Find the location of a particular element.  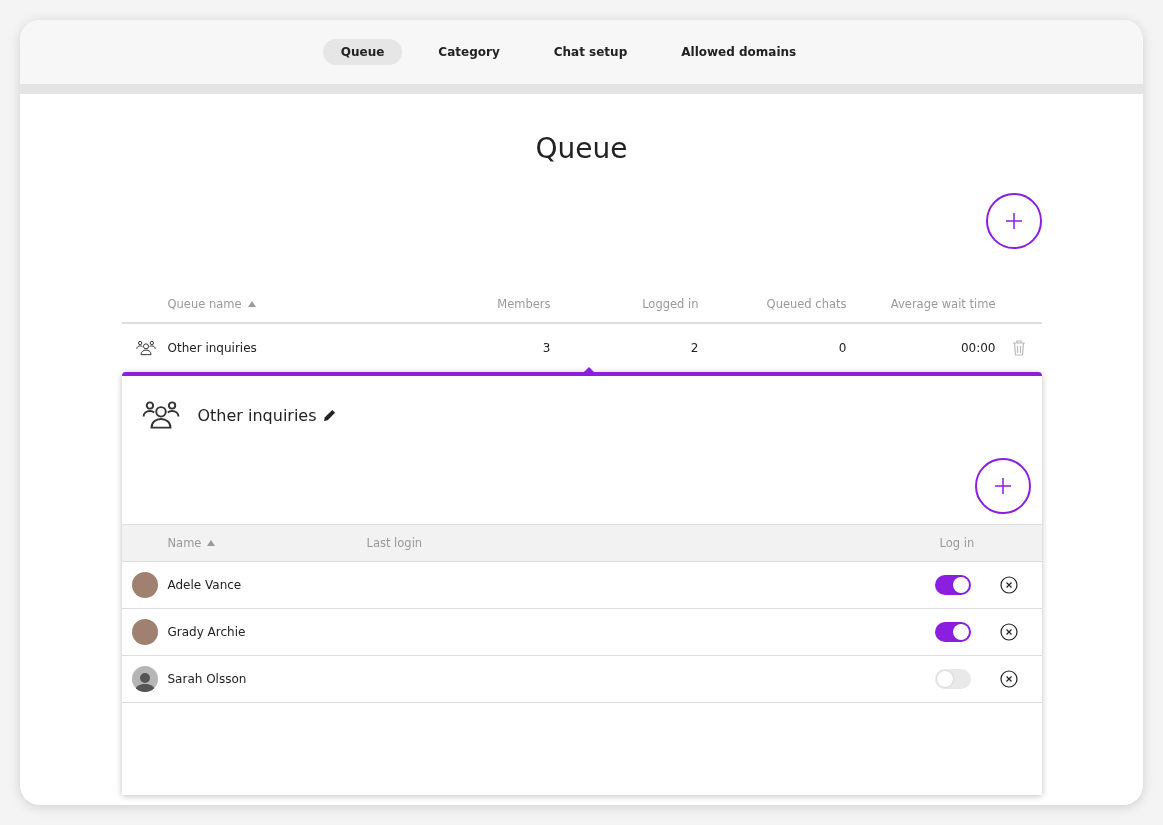

column-header: Logged in is located at coordinates (624, 304).